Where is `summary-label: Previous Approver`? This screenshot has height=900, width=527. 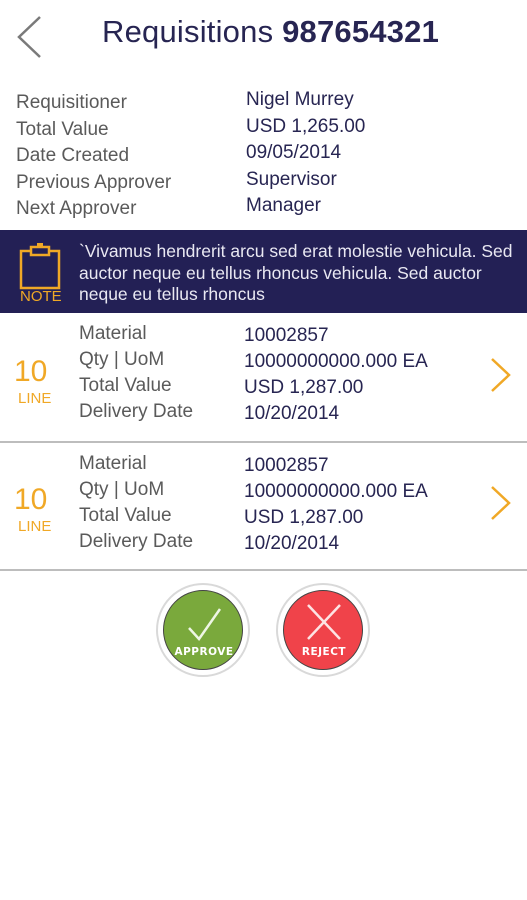 summary-label: Previous Approver is located at coordinates (94, 182).